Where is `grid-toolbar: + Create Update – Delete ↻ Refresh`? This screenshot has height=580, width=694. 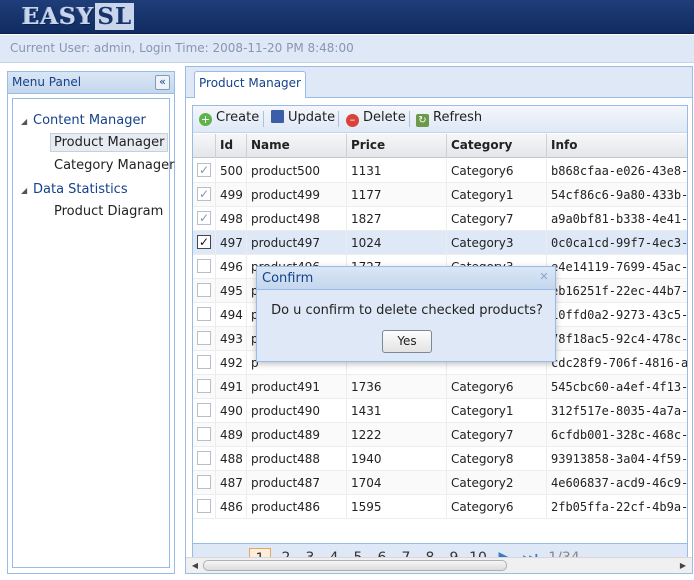
grid-toolbar: + Create Update – Delete ↻ Refresh is located at coordinates (440, 119).